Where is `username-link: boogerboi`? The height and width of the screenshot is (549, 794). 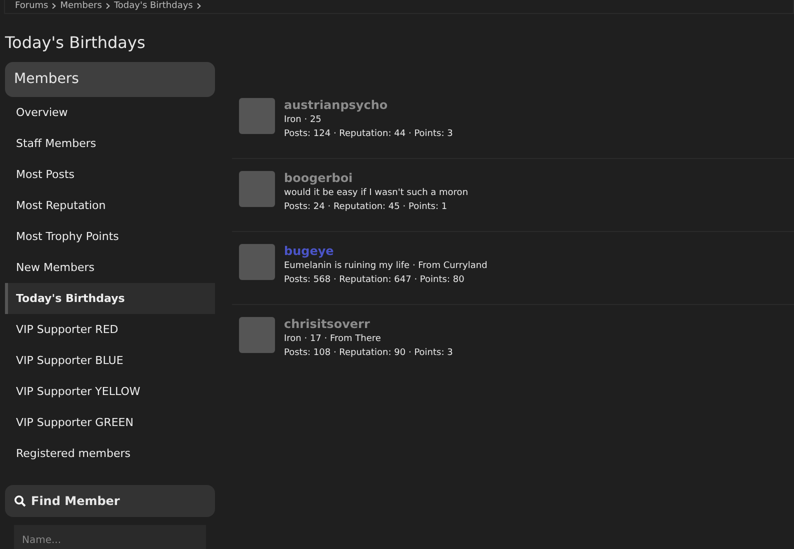
username-link: boogerboi is located at coordinates (376, 178).